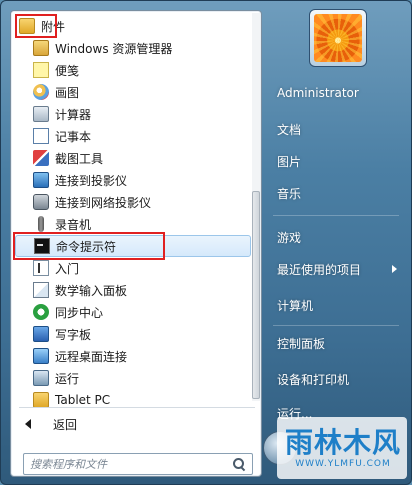 This screenshot has width=412, height=485. Describe the element at coordinates (73, 136) in the screenshot. I see `program-label: 记事本` at that location.